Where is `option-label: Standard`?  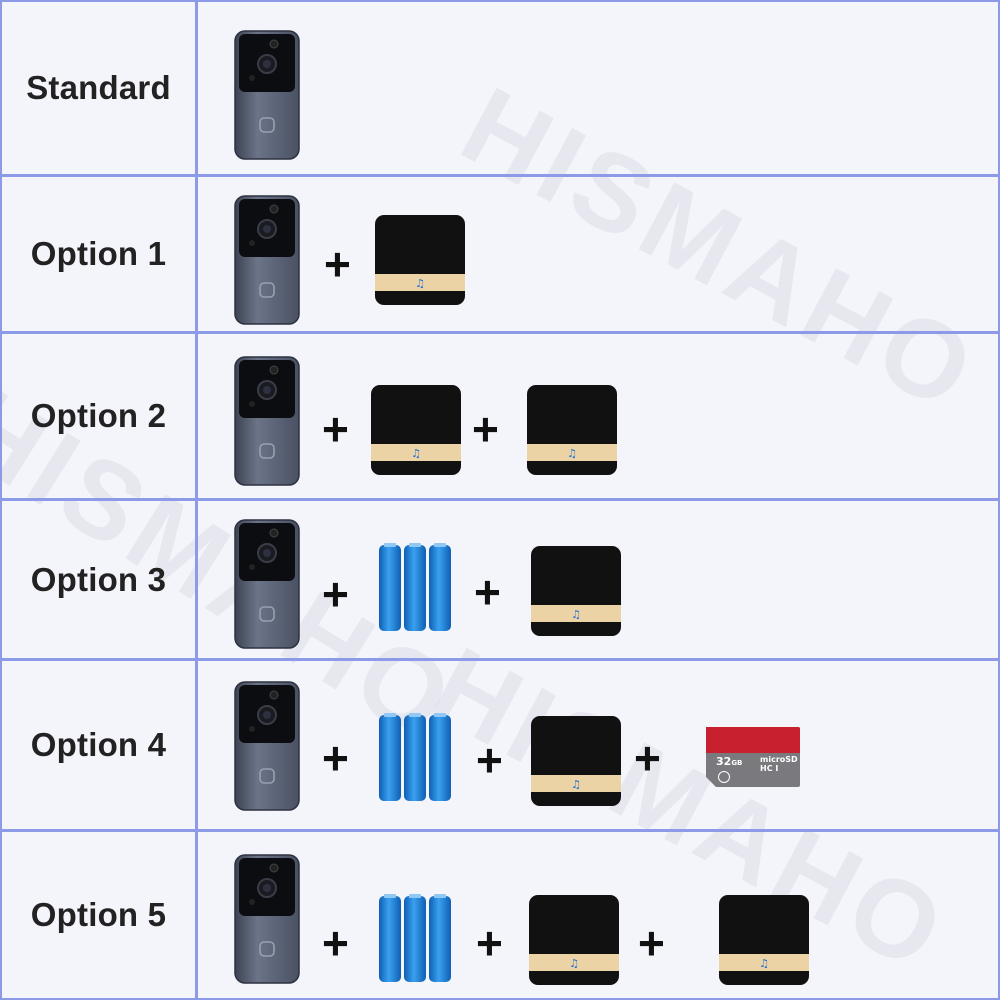
option-label: Standard is located at coordinates (98, 87).